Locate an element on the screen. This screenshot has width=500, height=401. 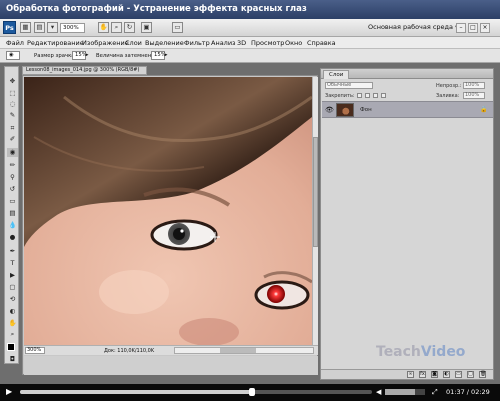
clone-stamp-icon: ⚲ is located at coordinates (12, 177).